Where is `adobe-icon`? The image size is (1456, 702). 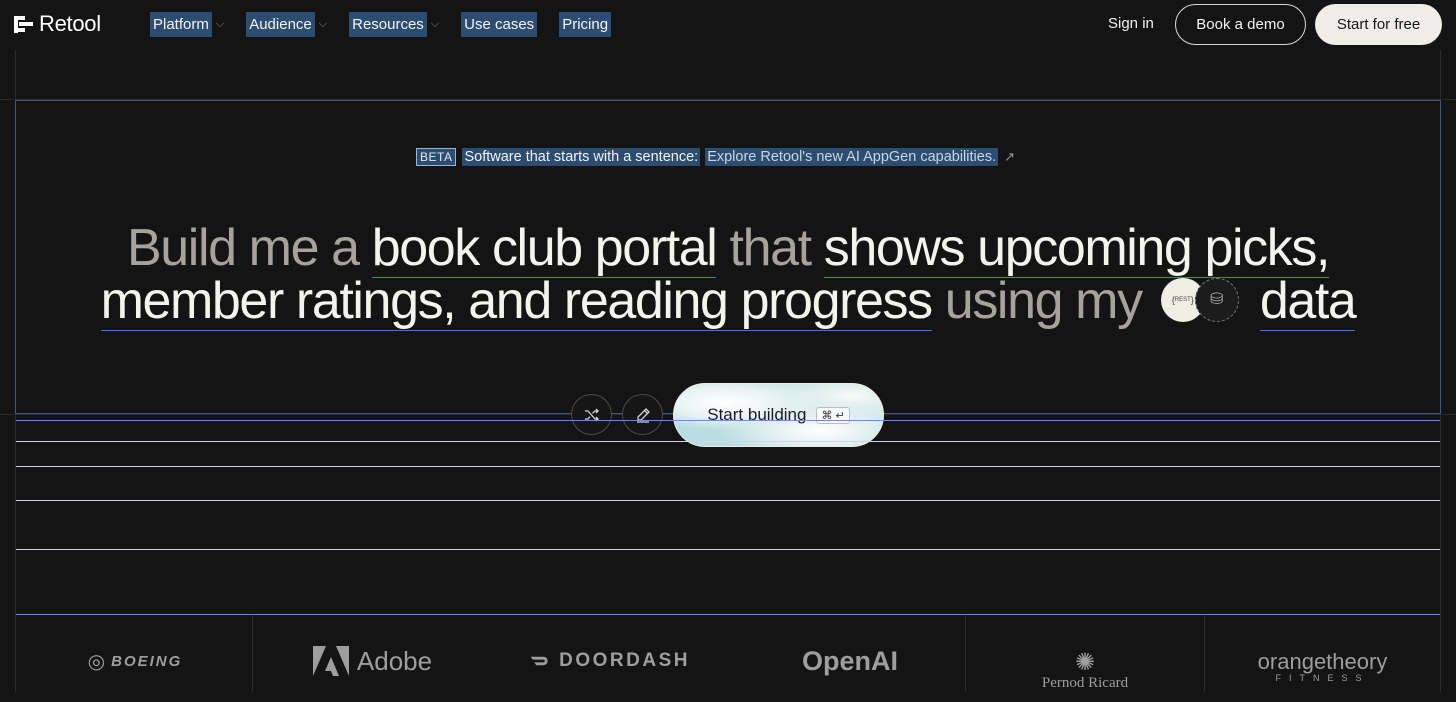 adobe-icon is located at coordinates (330, 661).